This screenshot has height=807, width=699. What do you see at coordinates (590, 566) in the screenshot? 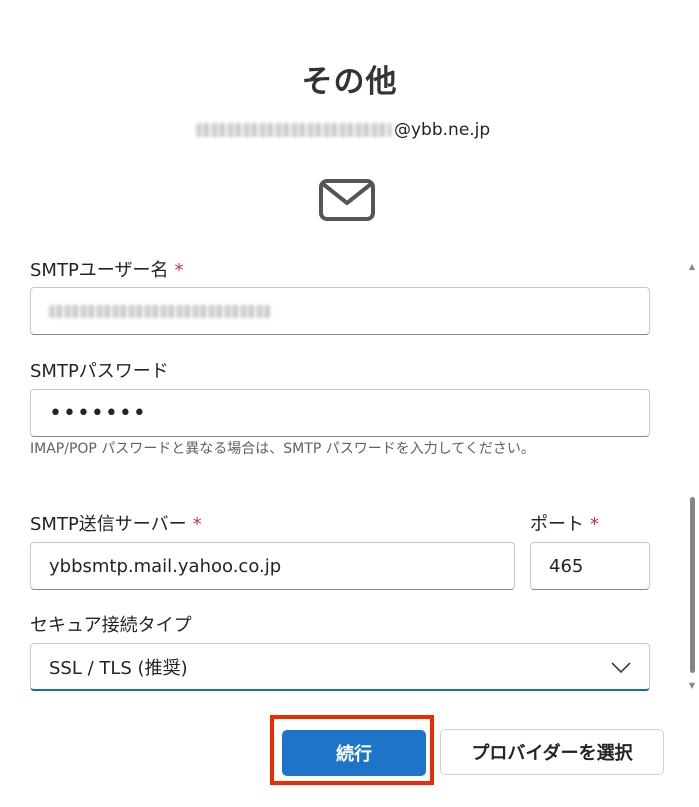
I see `port-input: 465` at bounding box center [590, 566].